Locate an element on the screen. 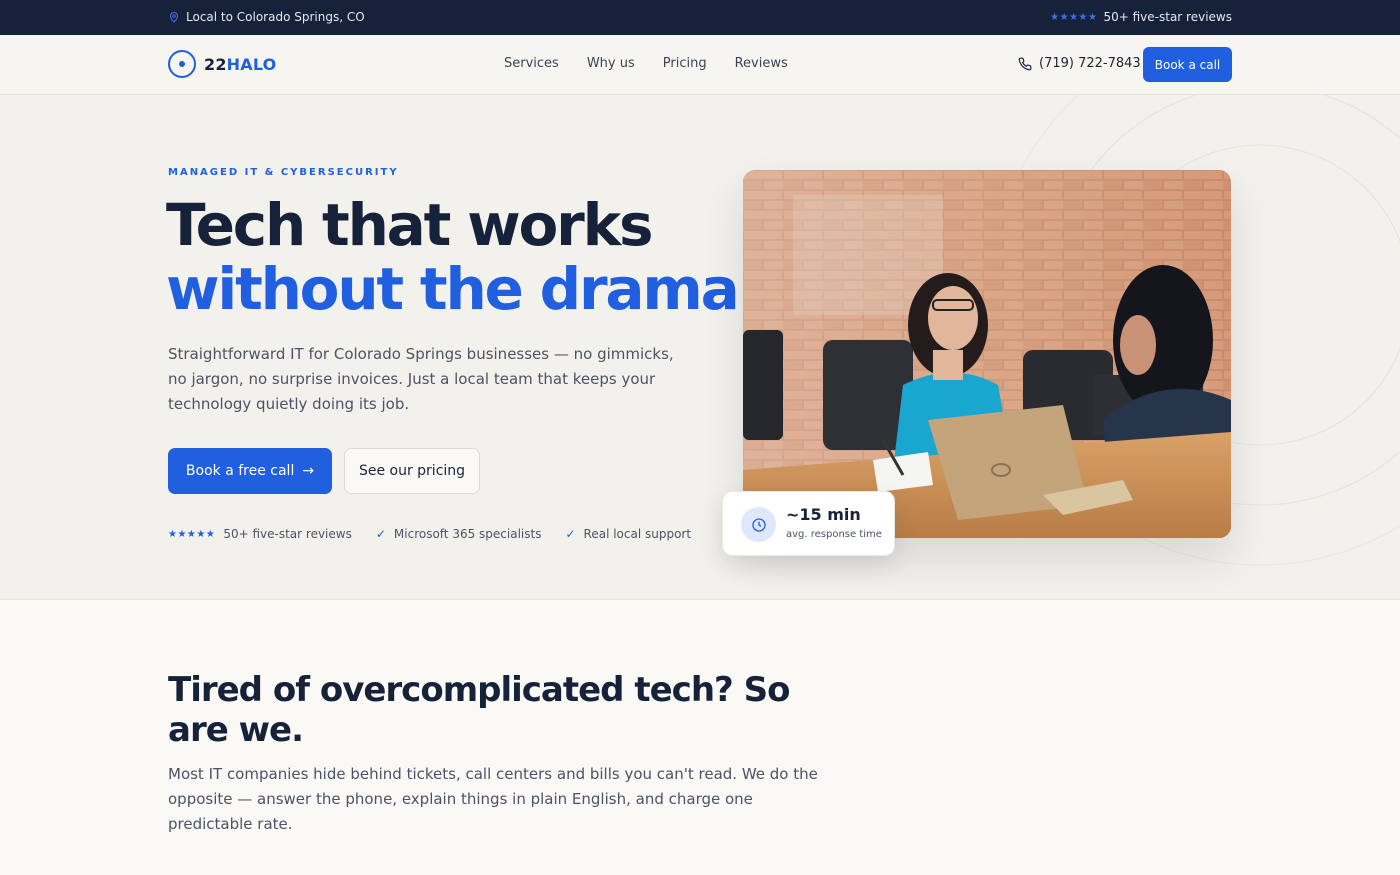 The width and height of the screenshot is (1400, 875). book-call-button: Book a call is located at coordinates (1187, 64).